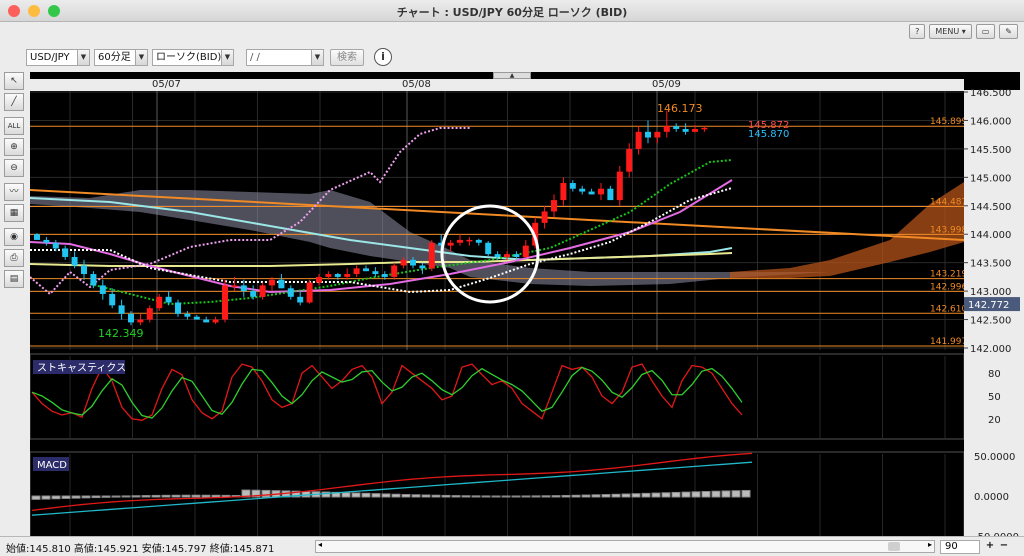 The height and width of the screenshot is (556, 1024). Describe the element at coordinates (990, 547) in the screenshot. I see `zoom-in-button: +` at that location.